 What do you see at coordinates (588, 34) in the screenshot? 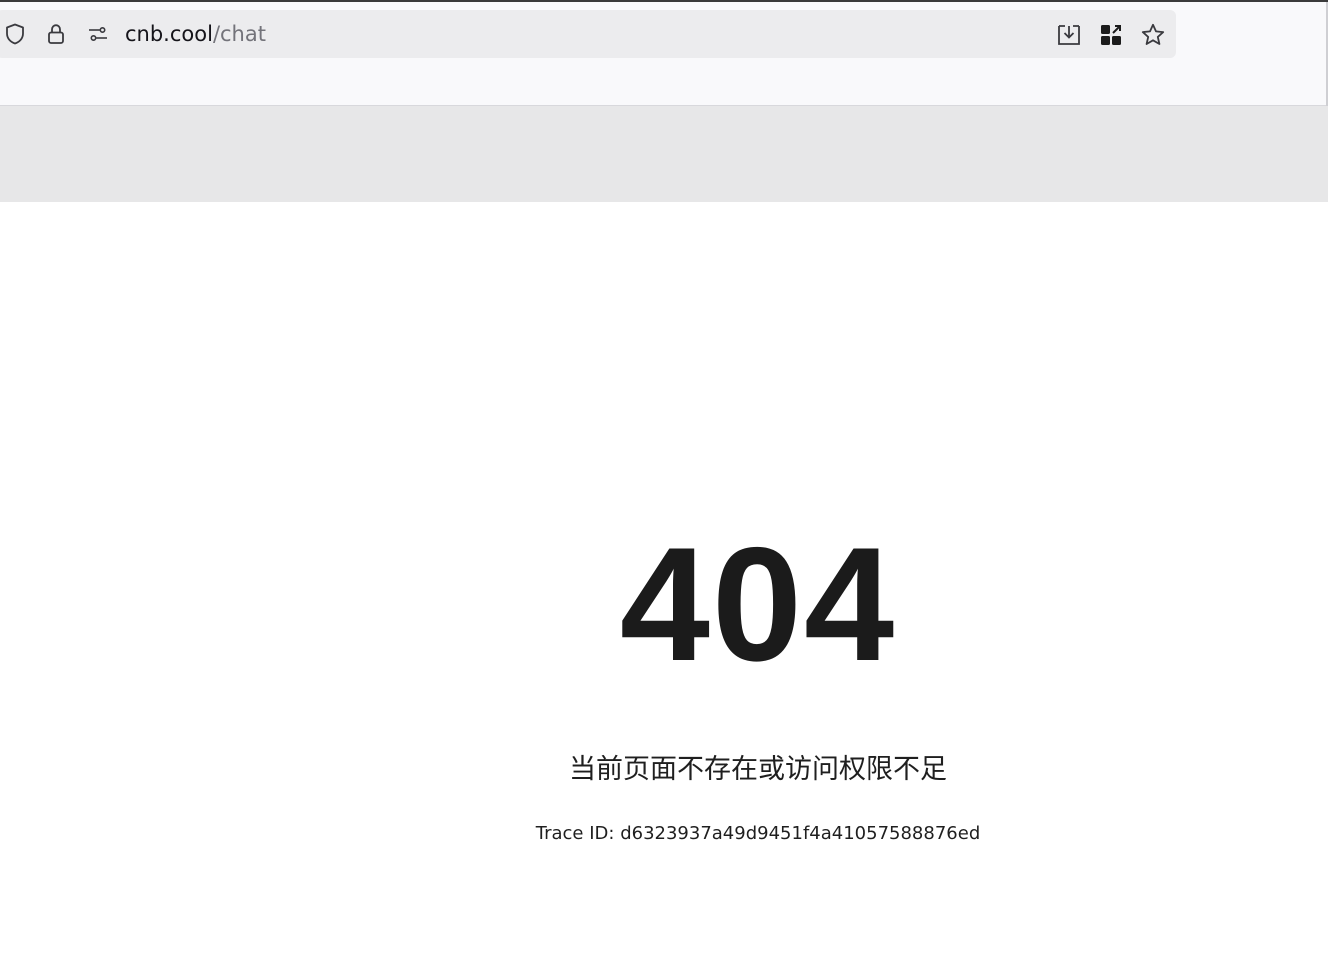
I see `address-bar: cnb.cool/chat` at bounding box center [588, 34].